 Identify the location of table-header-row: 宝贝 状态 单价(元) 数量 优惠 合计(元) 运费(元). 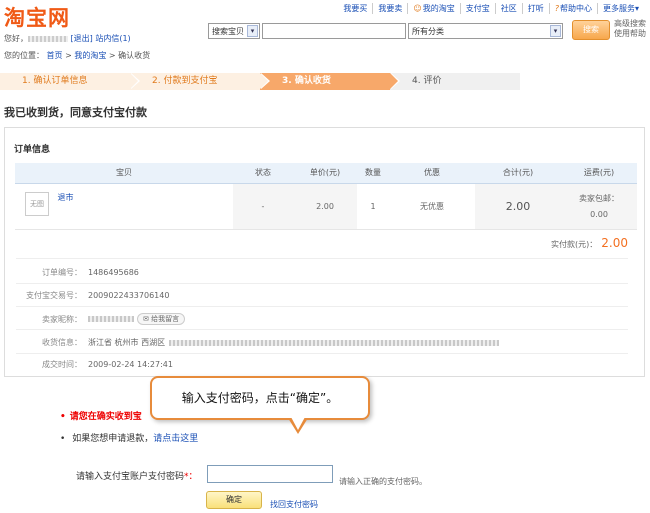
(326, 173).